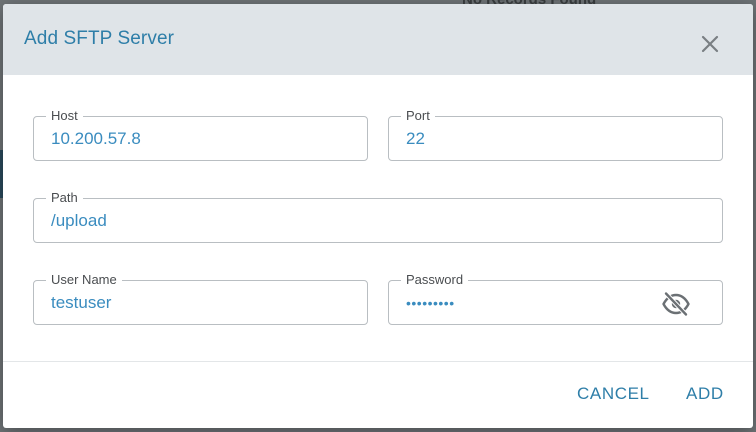 This screenshot has width=756, height=432. What do you see at coordinates (705, 394) in the screenshot?
I see `add-button: ADD` at bounding box center [705, 394].